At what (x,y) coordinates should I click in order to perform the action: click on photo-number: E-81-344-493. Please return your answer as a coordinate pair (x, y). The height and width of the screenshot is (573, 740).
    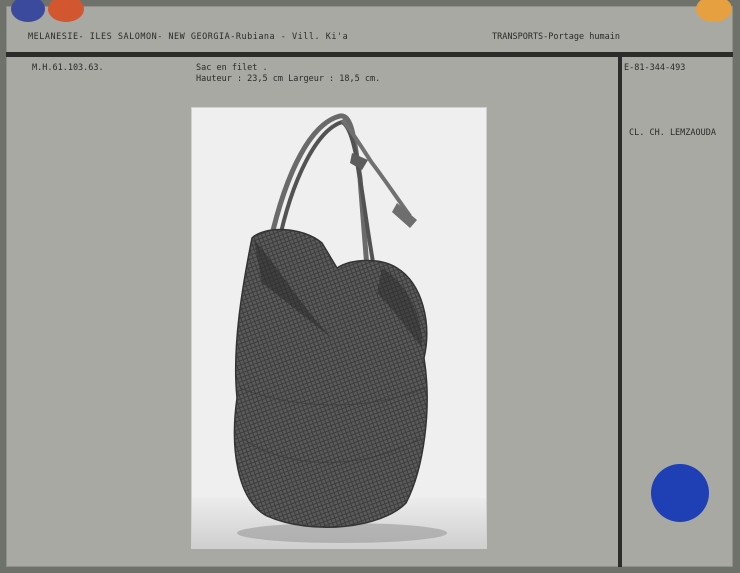
    Looking at the image, I should click on (655, 68).